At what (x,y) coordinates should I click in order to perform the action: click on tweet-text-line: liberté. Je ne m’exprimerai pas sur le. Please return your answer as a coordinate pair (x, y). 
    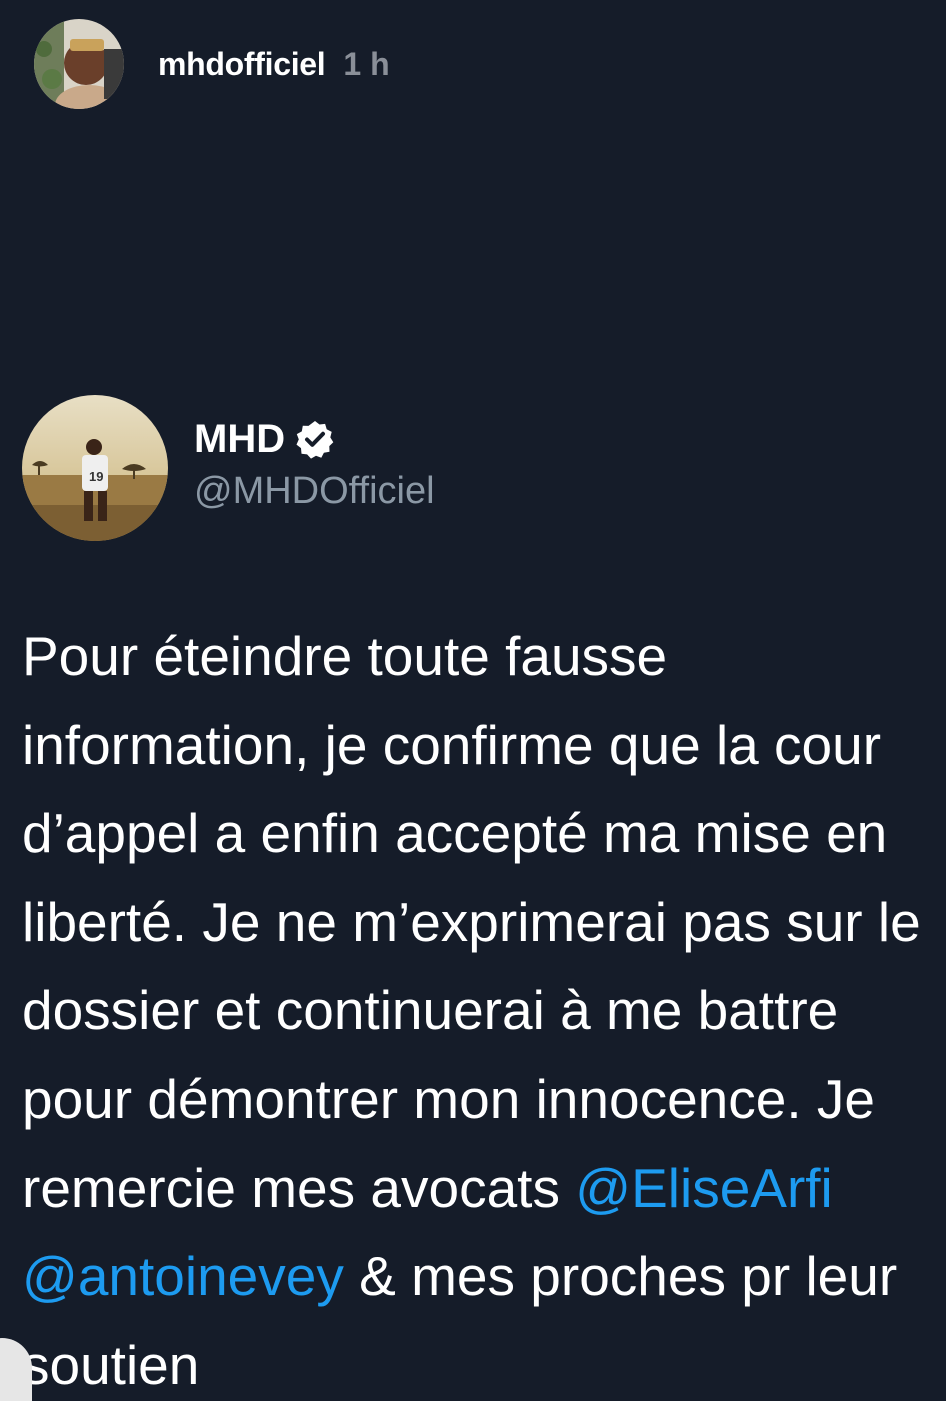
    Looking at the image, I should click on (484, 922).